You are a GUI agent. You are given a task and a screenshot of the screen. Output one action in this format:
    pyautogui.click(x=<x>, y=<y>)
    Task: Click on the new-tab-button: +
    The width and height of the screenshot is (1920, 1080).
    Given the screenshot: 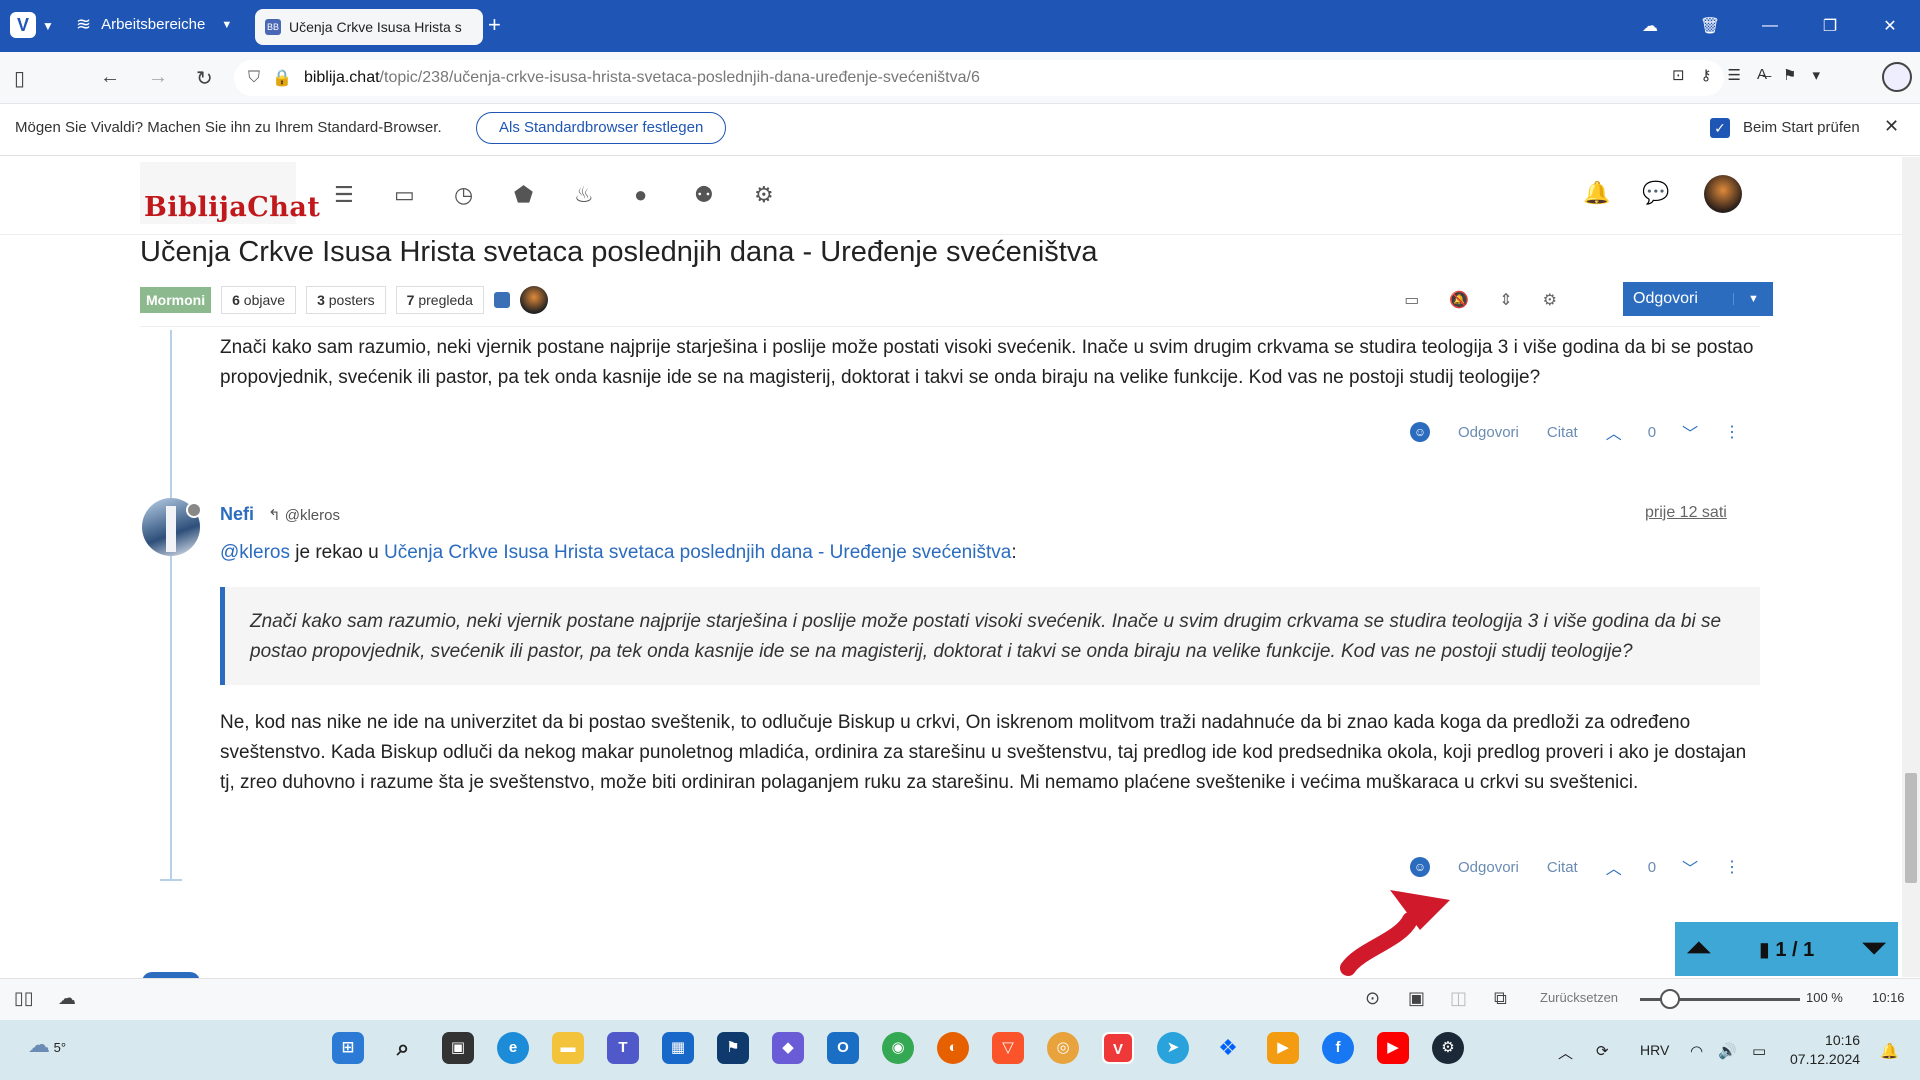 What is the action you would take?
    pyautogui.click(x=494, y=25)
    